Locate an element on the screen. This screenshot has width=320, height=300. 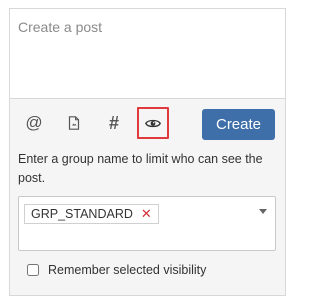
group-selector: GRP_STANDARD ✕ is located at coordinates (147, 223).